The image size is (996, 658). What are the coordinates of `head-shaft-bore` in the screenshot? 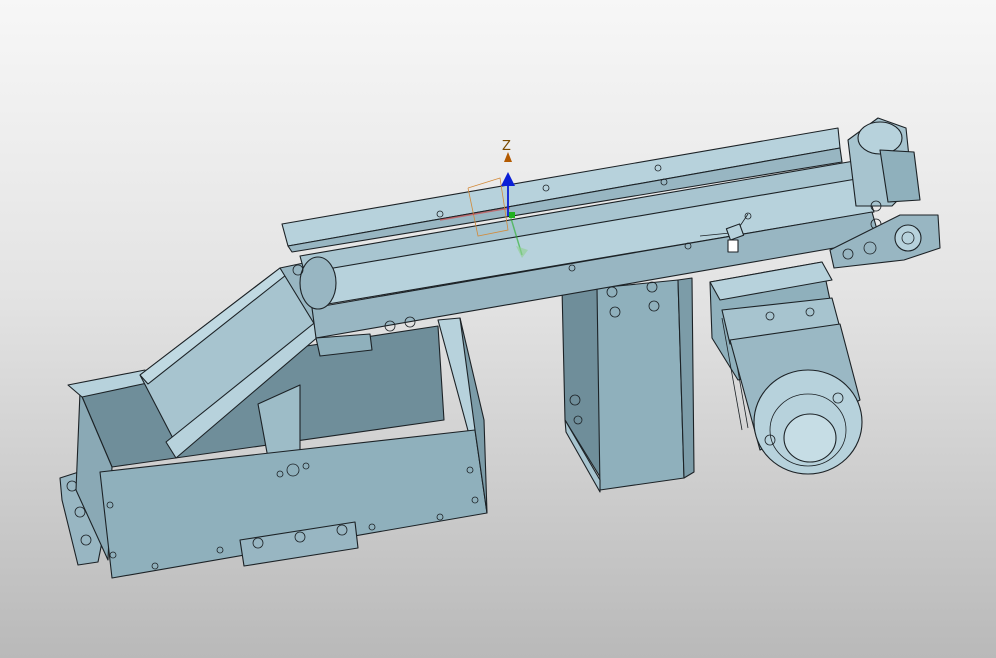 It's located at (908, 238).